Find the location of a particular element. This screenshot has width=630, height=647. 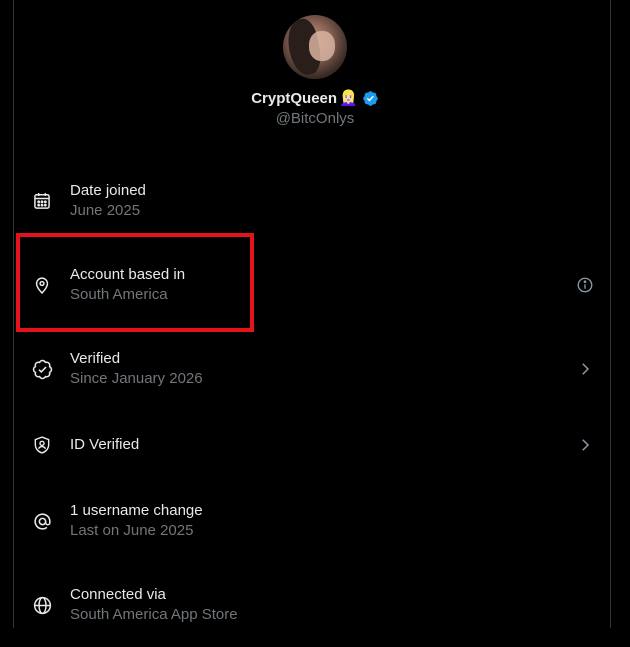

location-pin-icon is located at coordinates (42, 285).